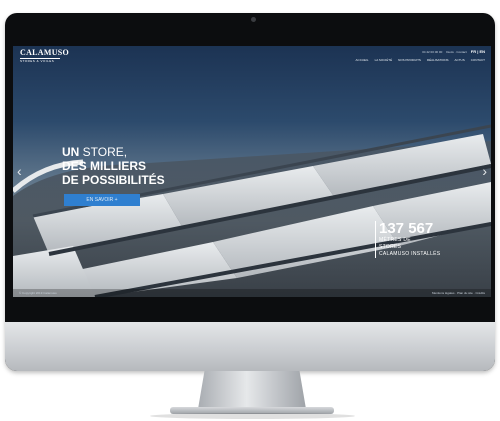 Image resolution: width=500 pixels, height=421 pixels. What do you see at coordinates (250, 346) in the screenshot?
I see `monitor-chin` at bounding box center [250, 346].